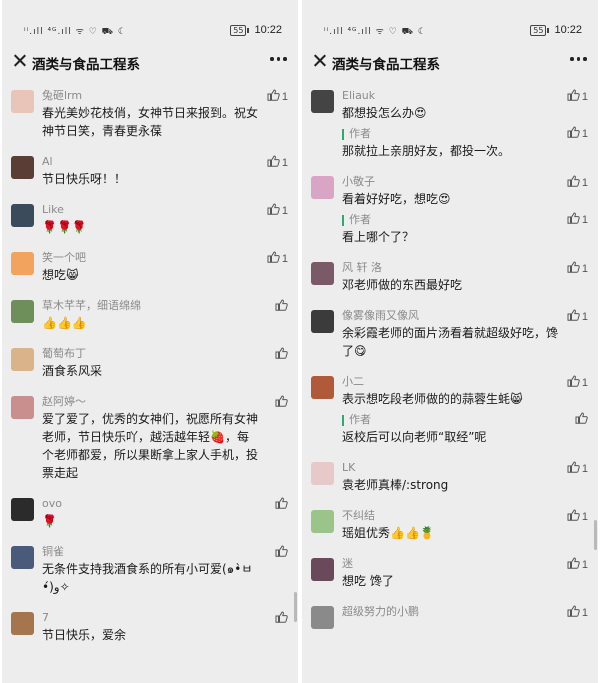 The image size is (600, 683). Describe the element at coordinates (450, 524) in the screenshot. I see `comment-item: 不纠结 瑶姐优秀👍👍🍍 1` at that location.